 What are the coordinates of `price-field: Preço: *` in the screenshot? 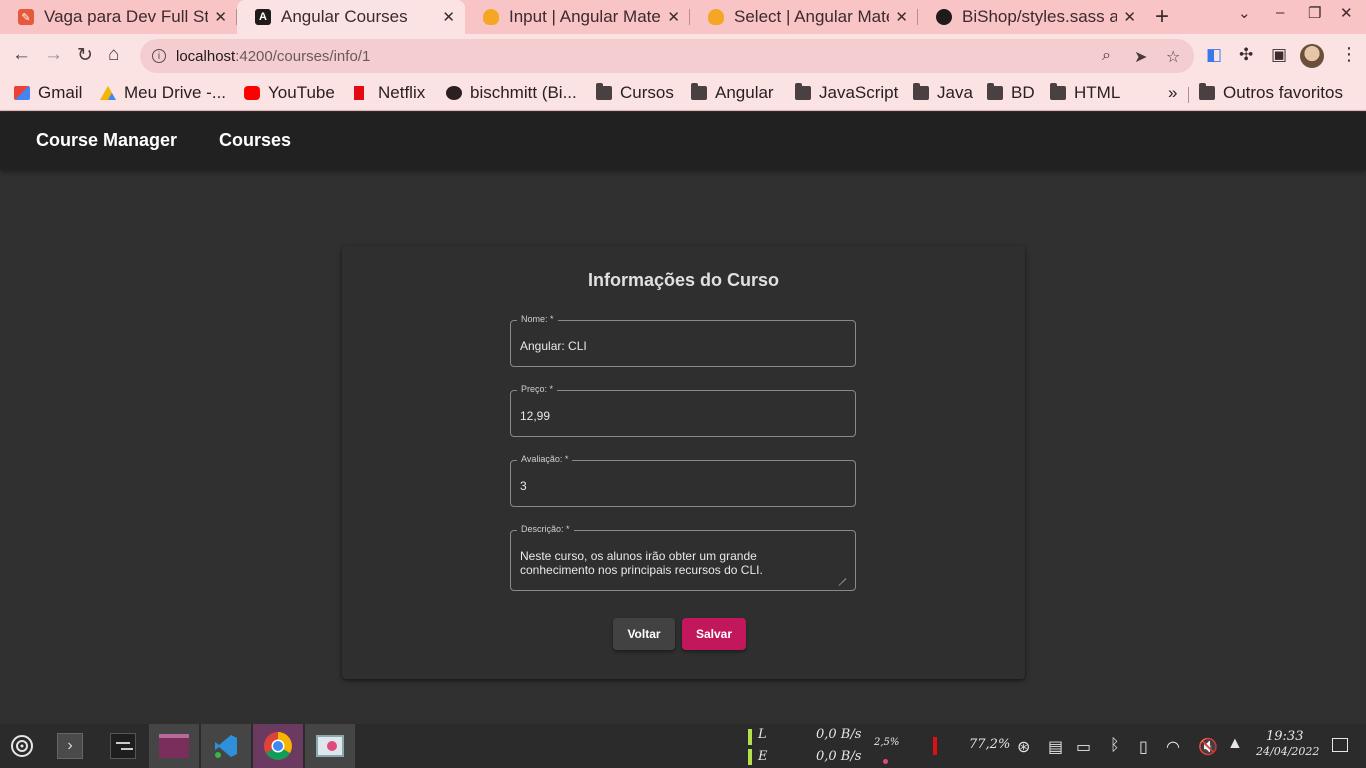 It's located at (683, 410).